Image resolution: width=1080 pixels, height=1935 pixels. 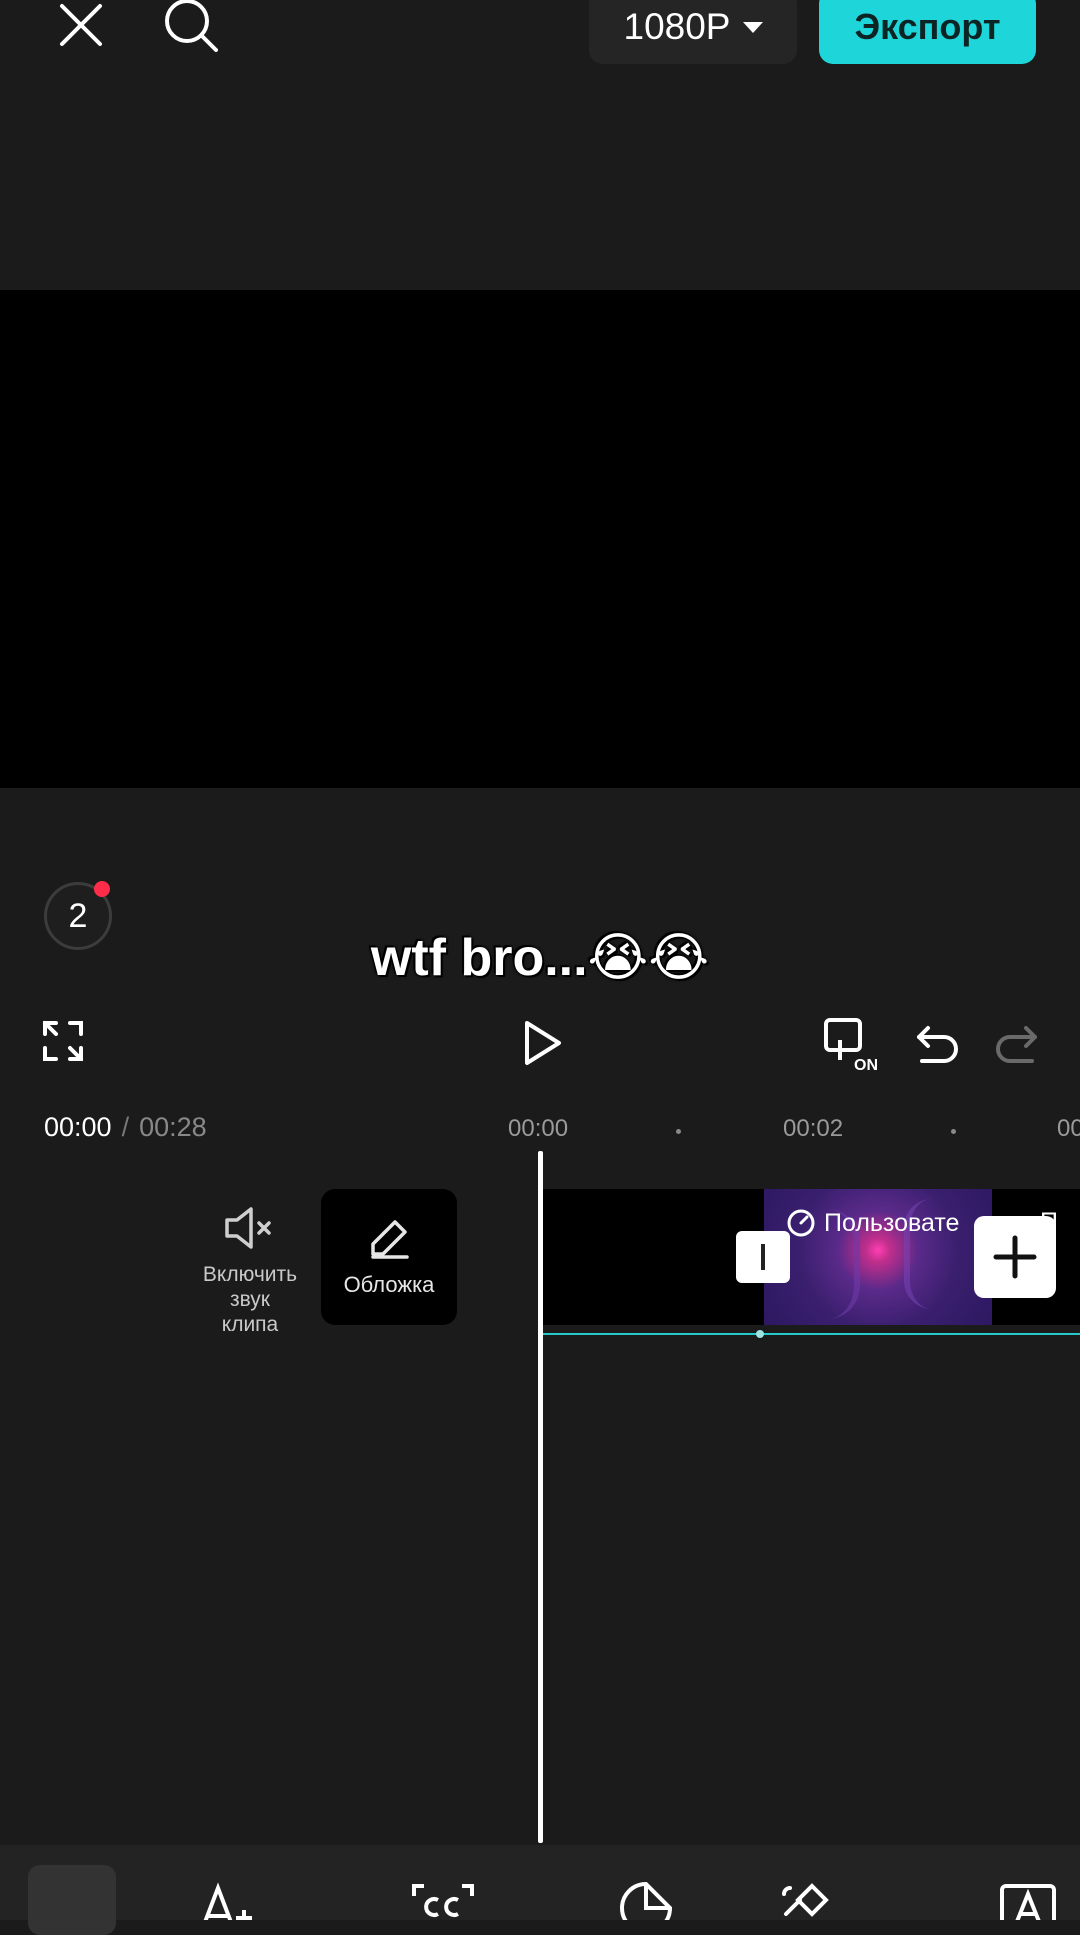 What do you see at coordinates (1068, 1128) in the screenshot?
I see `ruler-tick-label: 00` at bounding box center [1068, 1128].